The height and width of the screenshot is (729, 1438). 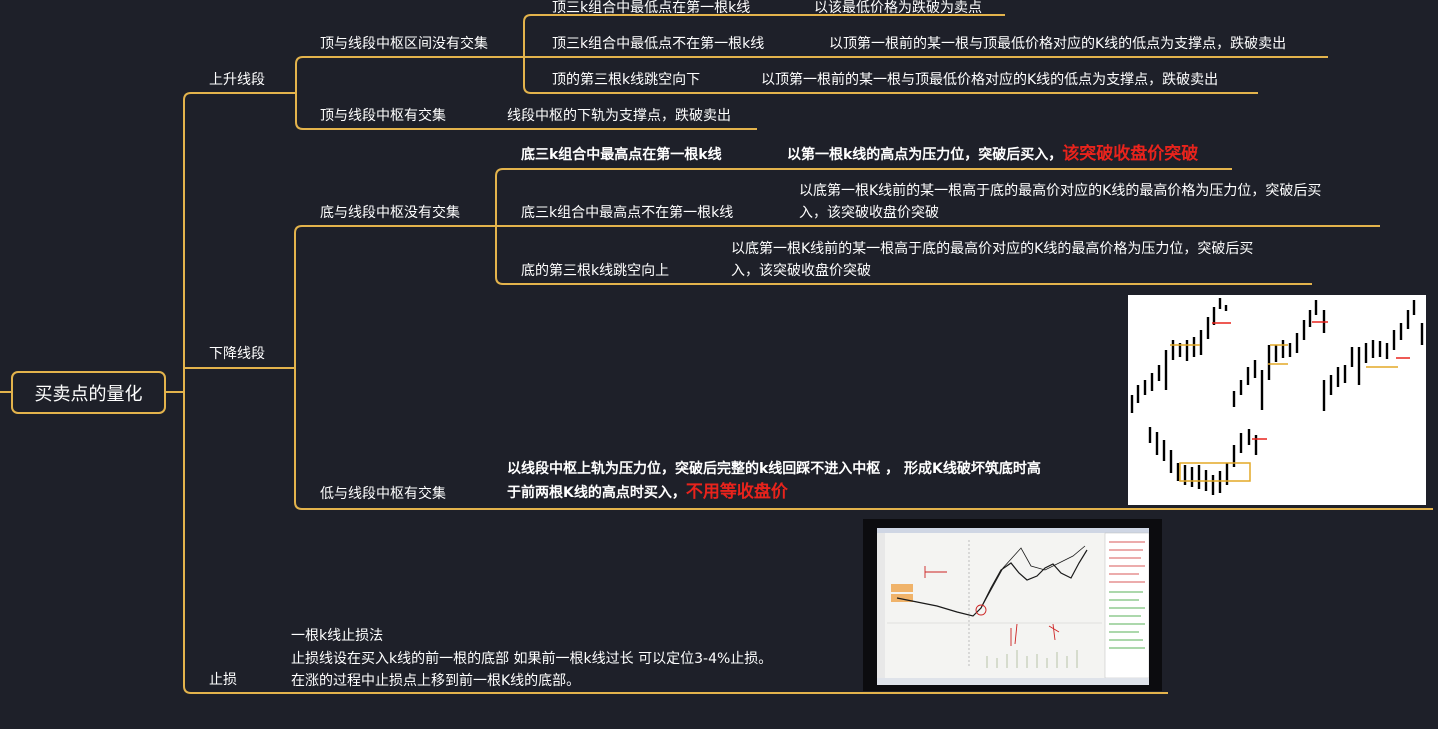 What do you see at coordinates (395, 229) in the screenshot?
I see `down-no-overlap-line` at bounding box center [395, 229].